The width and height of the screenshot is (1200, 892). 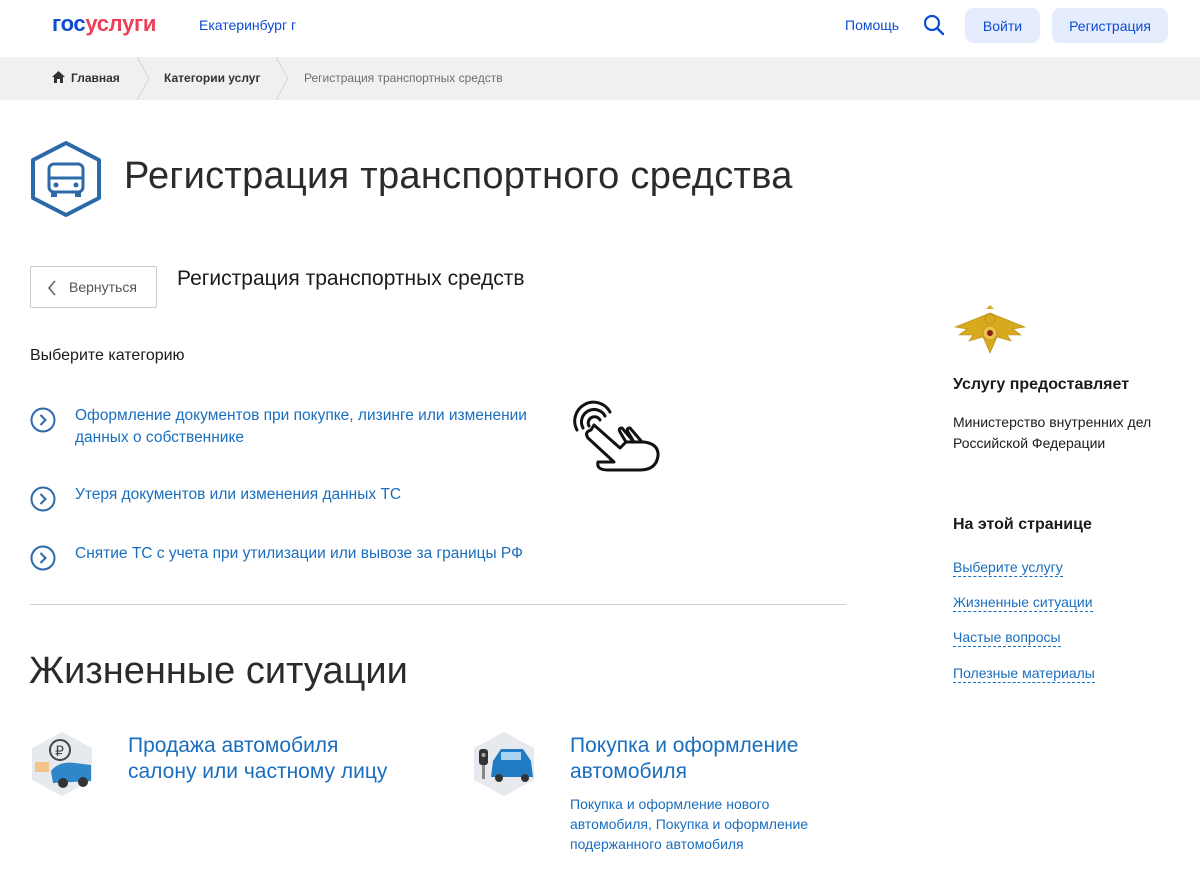 I want to click on category-item-lost-documents: Утеря документов или изменения данных ТС, so click(x=310, y=499).